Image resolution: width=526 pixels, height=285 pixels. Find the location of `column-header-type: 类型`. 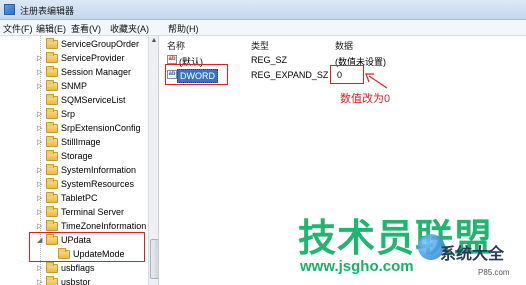

column-header-type: 类型 is located at coordinates (260, 45).